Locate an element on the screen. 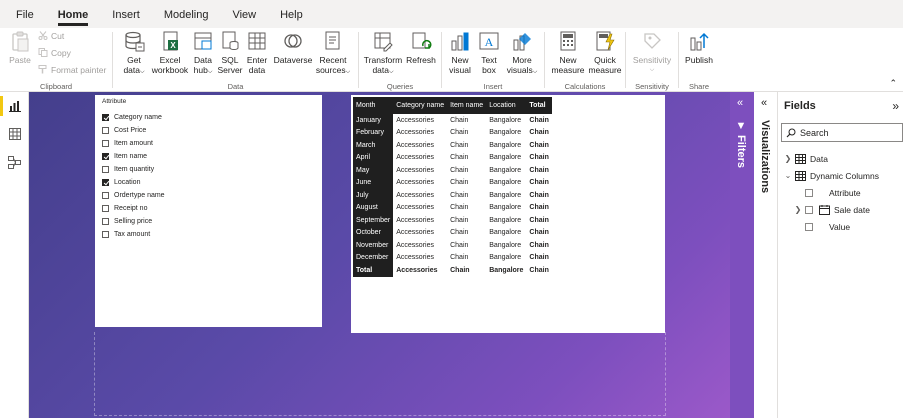  report-view-button is located at coordinates (14, 106).